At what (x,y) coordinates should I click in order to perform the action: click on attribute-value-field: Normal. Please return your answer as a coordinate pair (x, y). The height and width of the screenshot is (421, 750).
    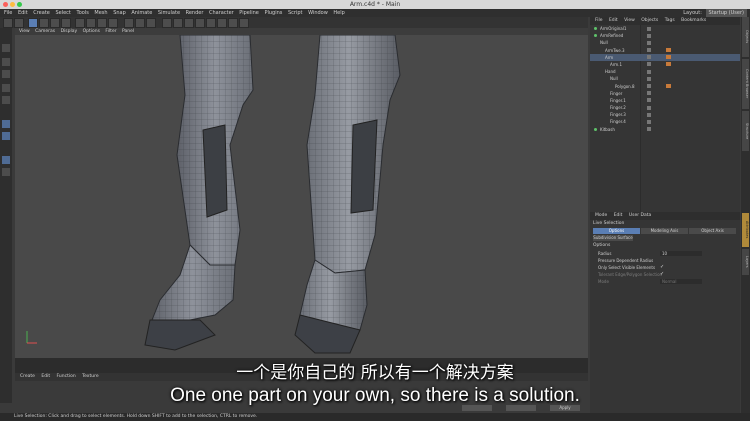
    Looking at the image, I should click on (681, 281).